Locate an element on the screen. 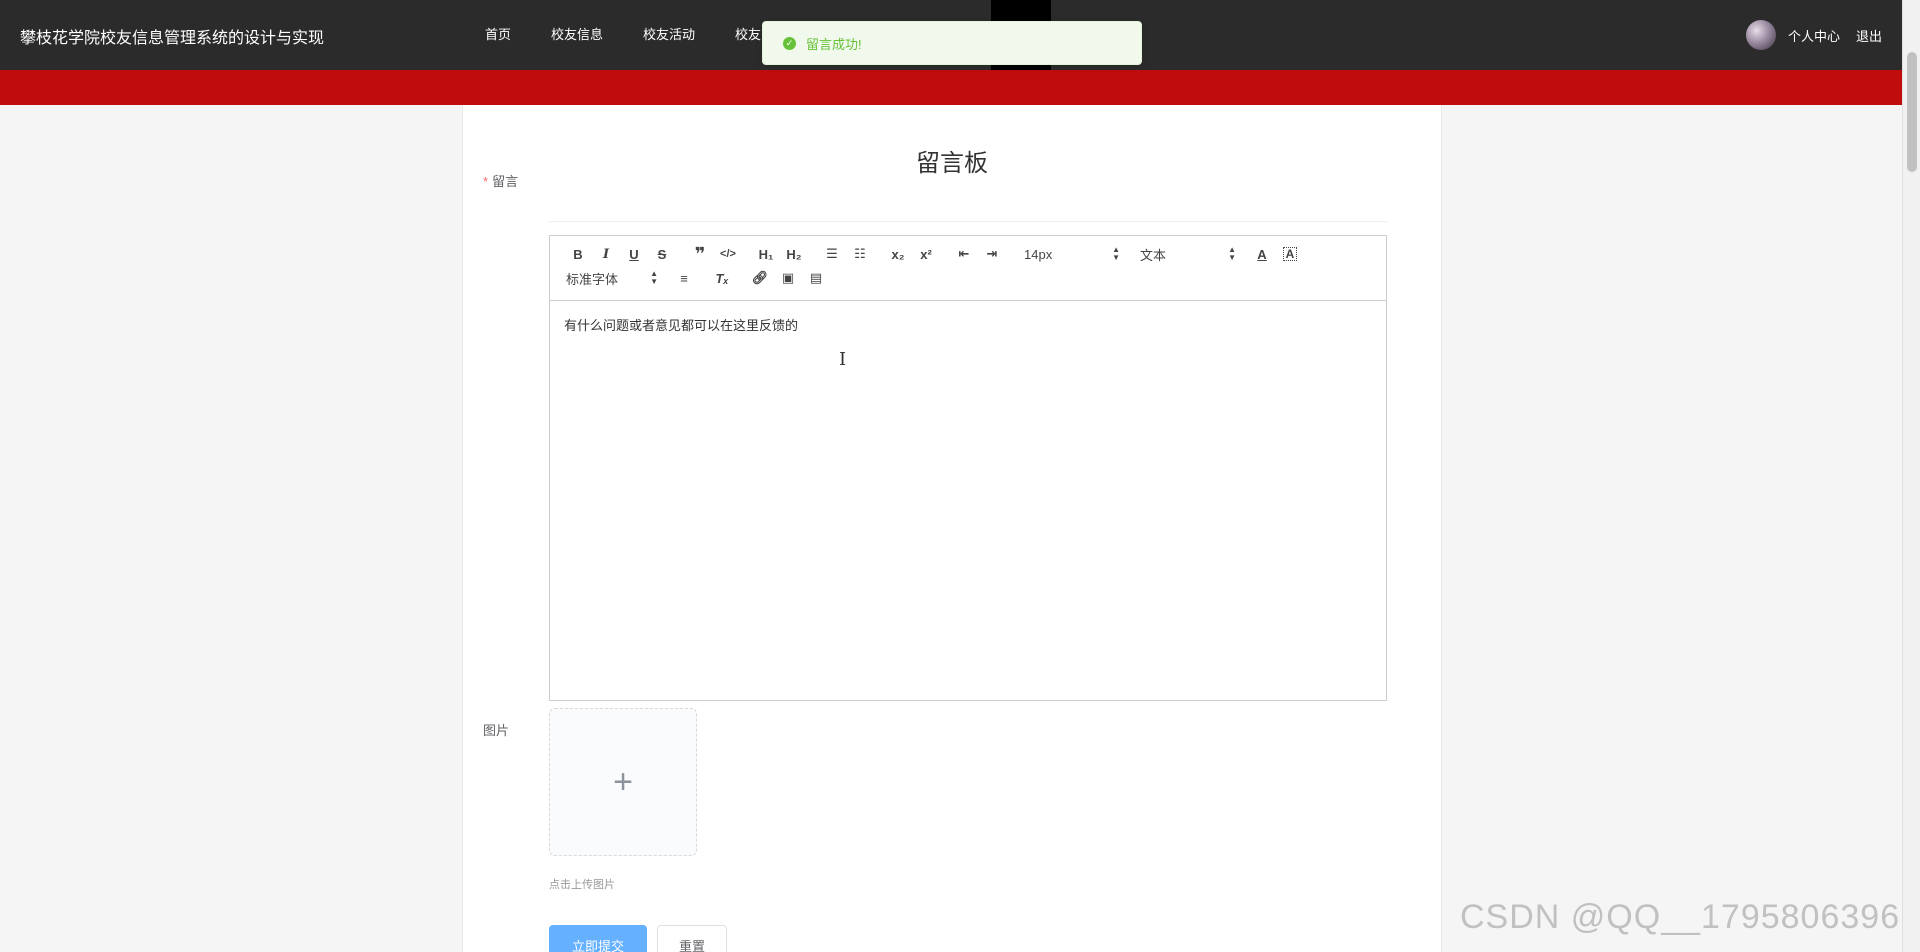  logout-link: 退出 is located at coordinates (1869, 35).